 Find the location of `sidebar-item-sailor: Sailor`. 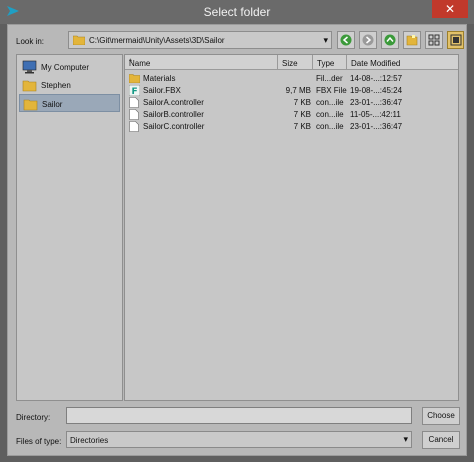

sidebar-item-sailor: Sailor is located at coordinates (69, 103).